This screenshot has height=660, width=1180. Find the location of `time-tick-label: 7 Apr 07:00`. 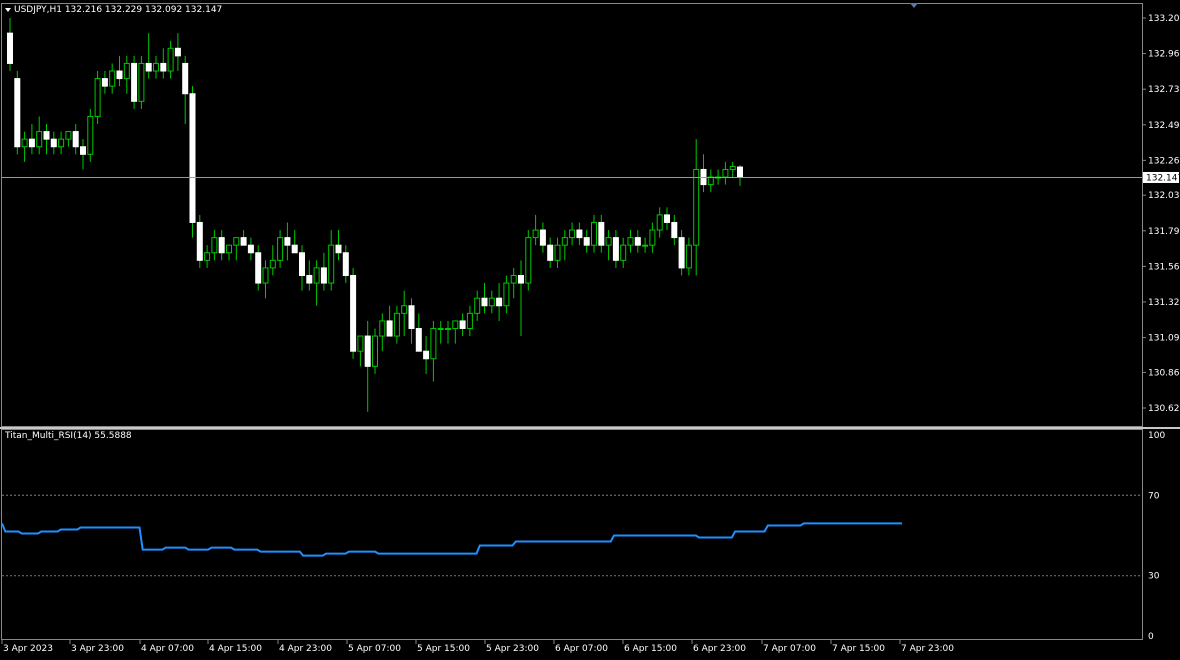

time-tick-label: 7 Apr 07:00 is located at coordinates (789, 649).